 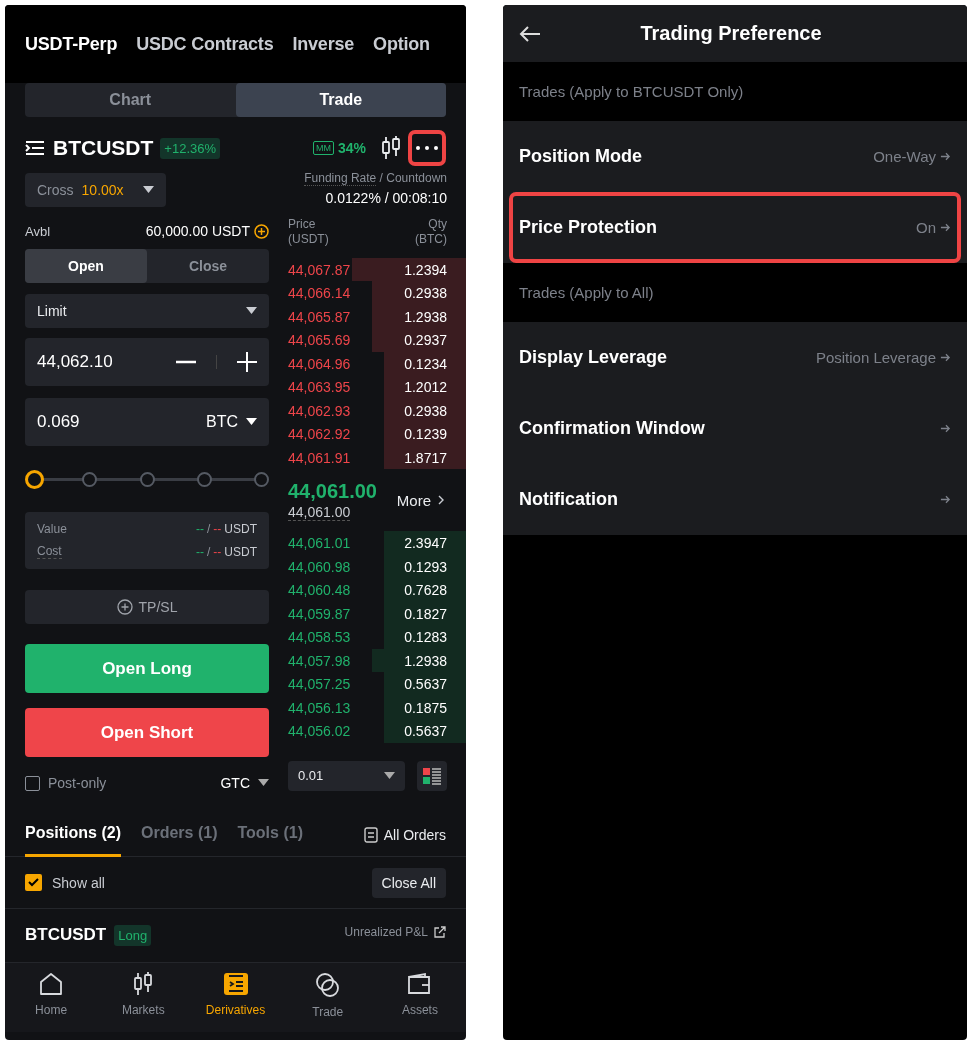 What do you see at coordinates (147, 422) in the screenshot?
I see `quantity-field: 0.069 BTC` at bounding box center [147, 422].